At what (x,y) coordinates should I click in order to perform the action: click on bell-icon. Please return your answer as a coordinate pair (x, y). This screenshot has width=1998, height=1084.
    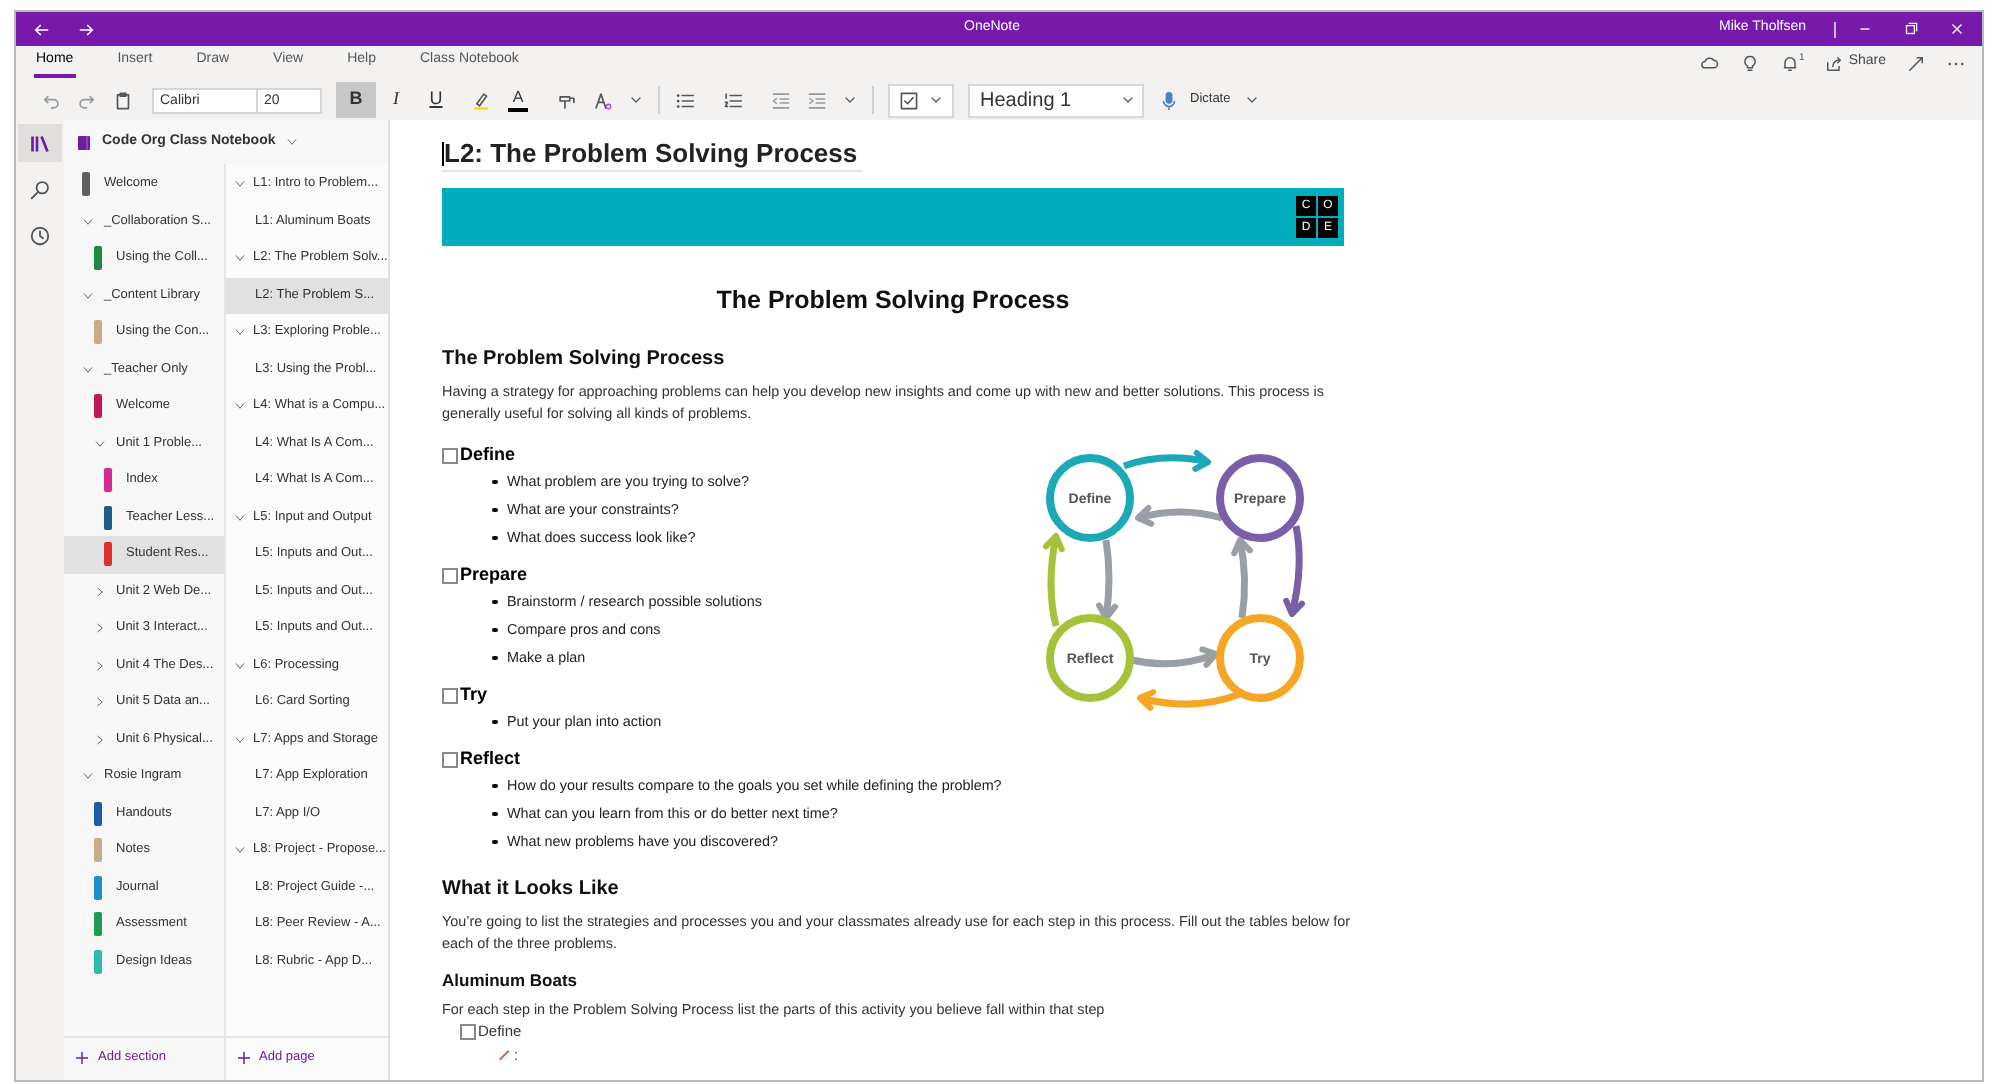
    Looking at the image, I should click on (1789, 63).